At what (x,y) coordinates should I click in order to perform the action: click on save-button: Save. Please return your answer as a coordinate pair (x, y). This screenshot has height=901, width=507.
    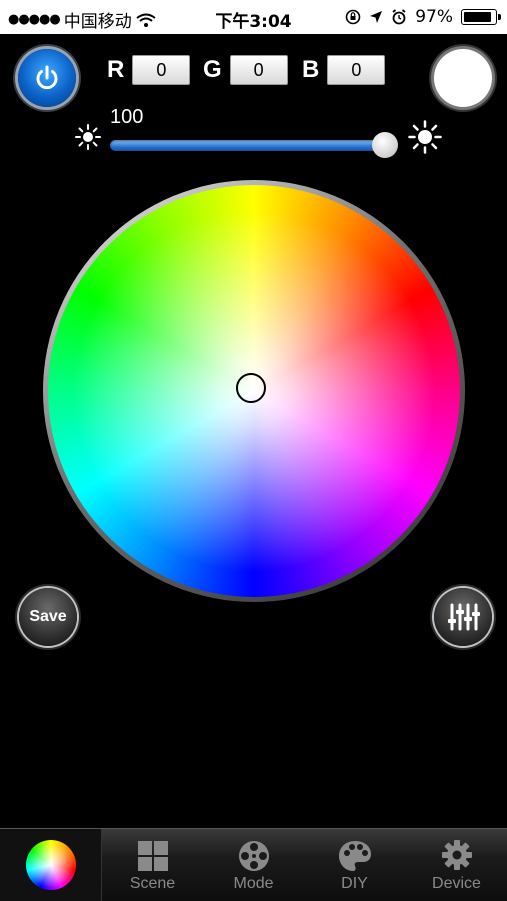
    Looking at the image, I should click on (48, 617).